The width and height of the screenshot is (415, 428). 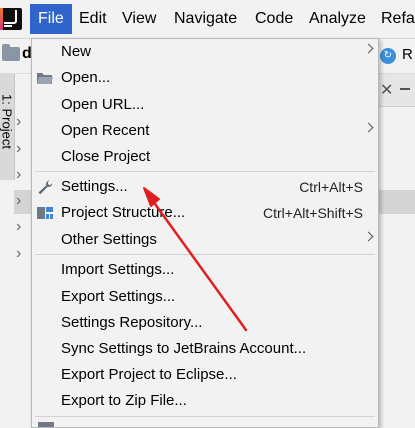 I want to click on menu-edit-label: Edit, so click(x=93, y=18).